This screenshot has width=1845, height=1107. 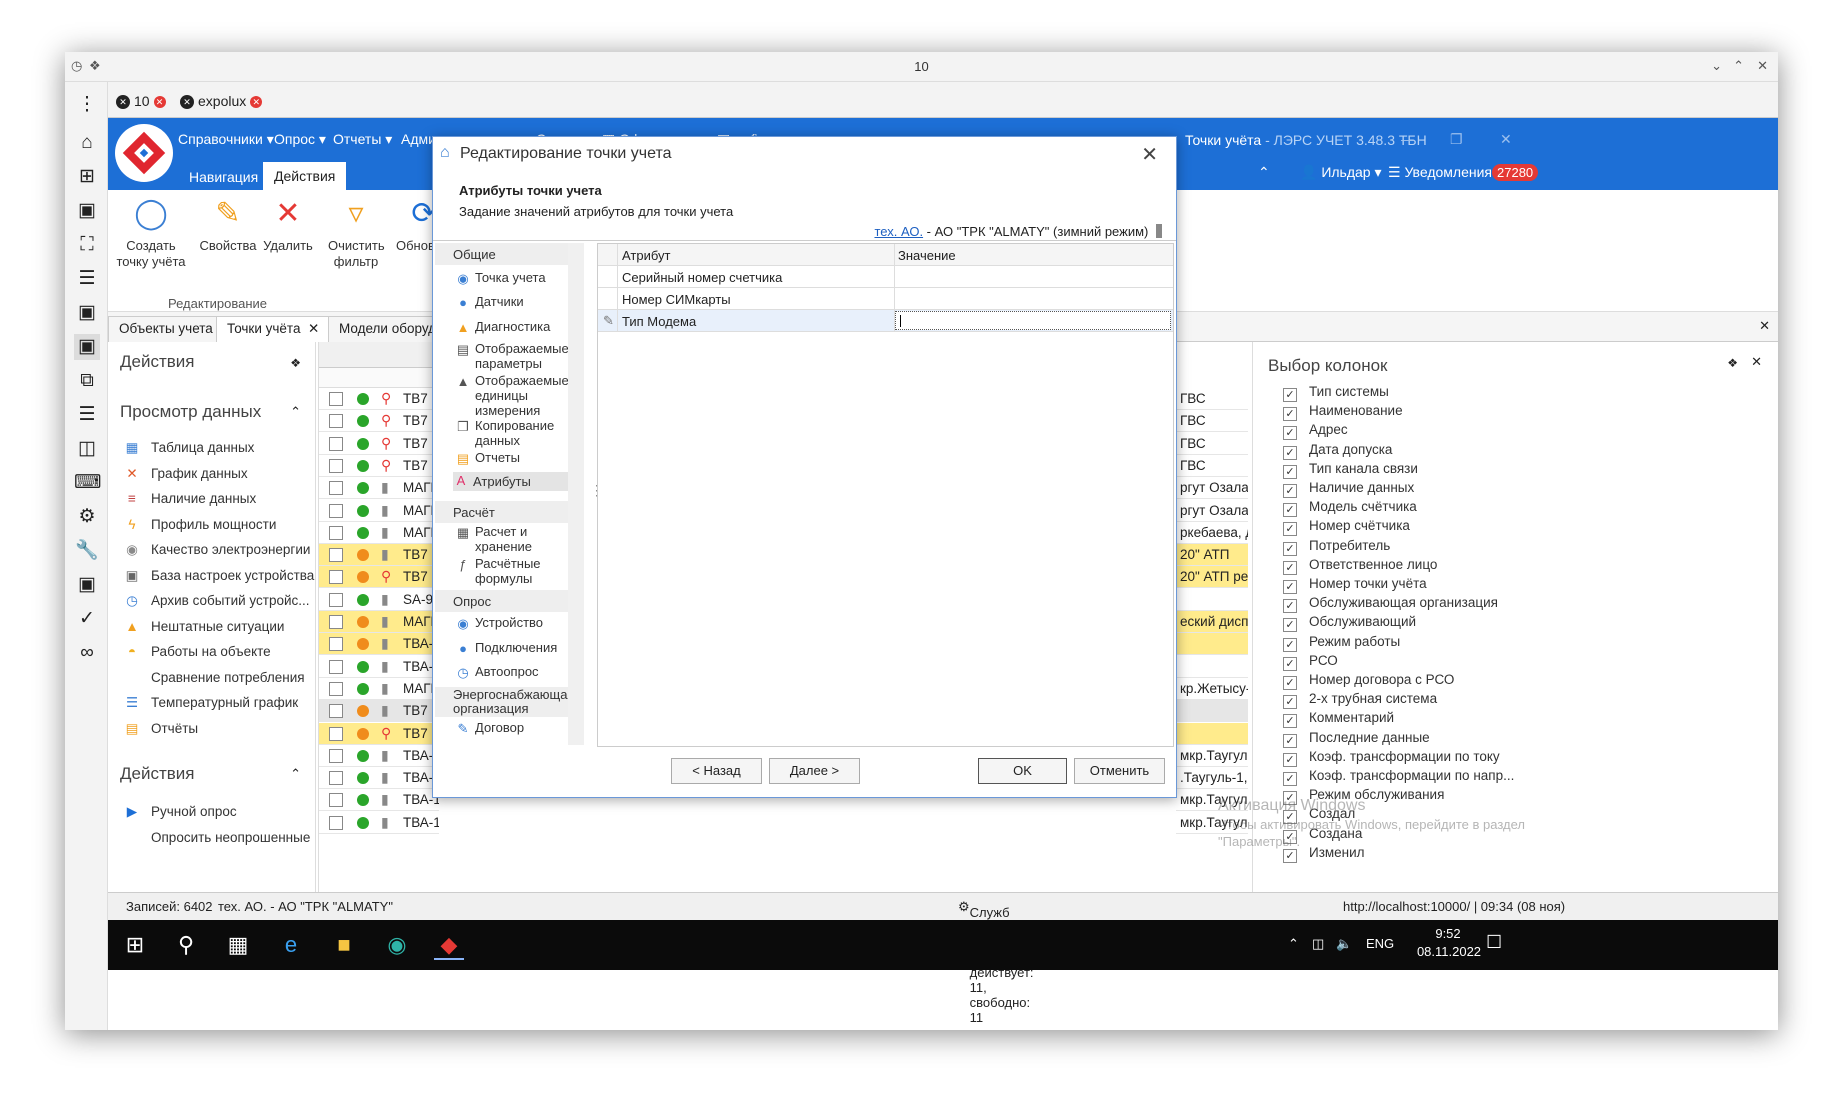 What do you see at coordinates (501, 254) in the screenshot?
I see `nav-section: Общие` at bounding box center [501, 254].